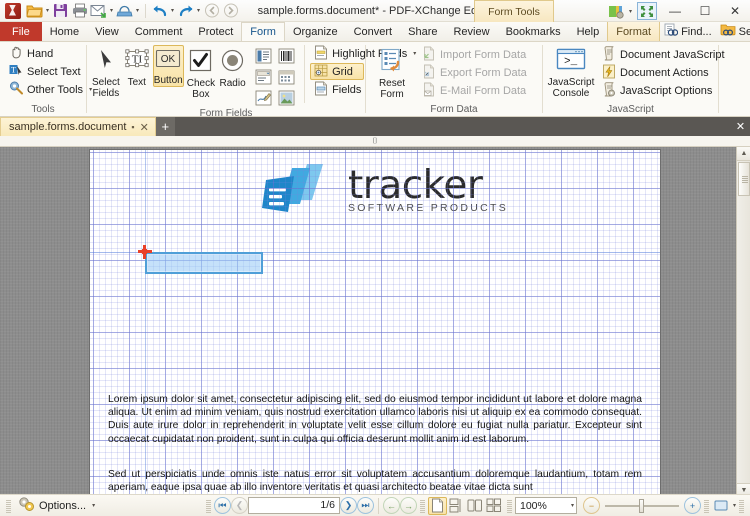 The image size is (750, 516). I want to click on zoom-dropdown-icon: ▾, so click(572, 505).